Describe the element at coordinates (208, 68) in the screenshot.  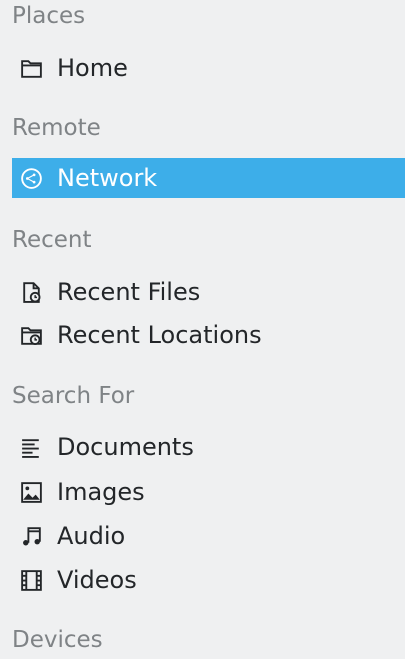
I see `places-item-home: Home` at that location.